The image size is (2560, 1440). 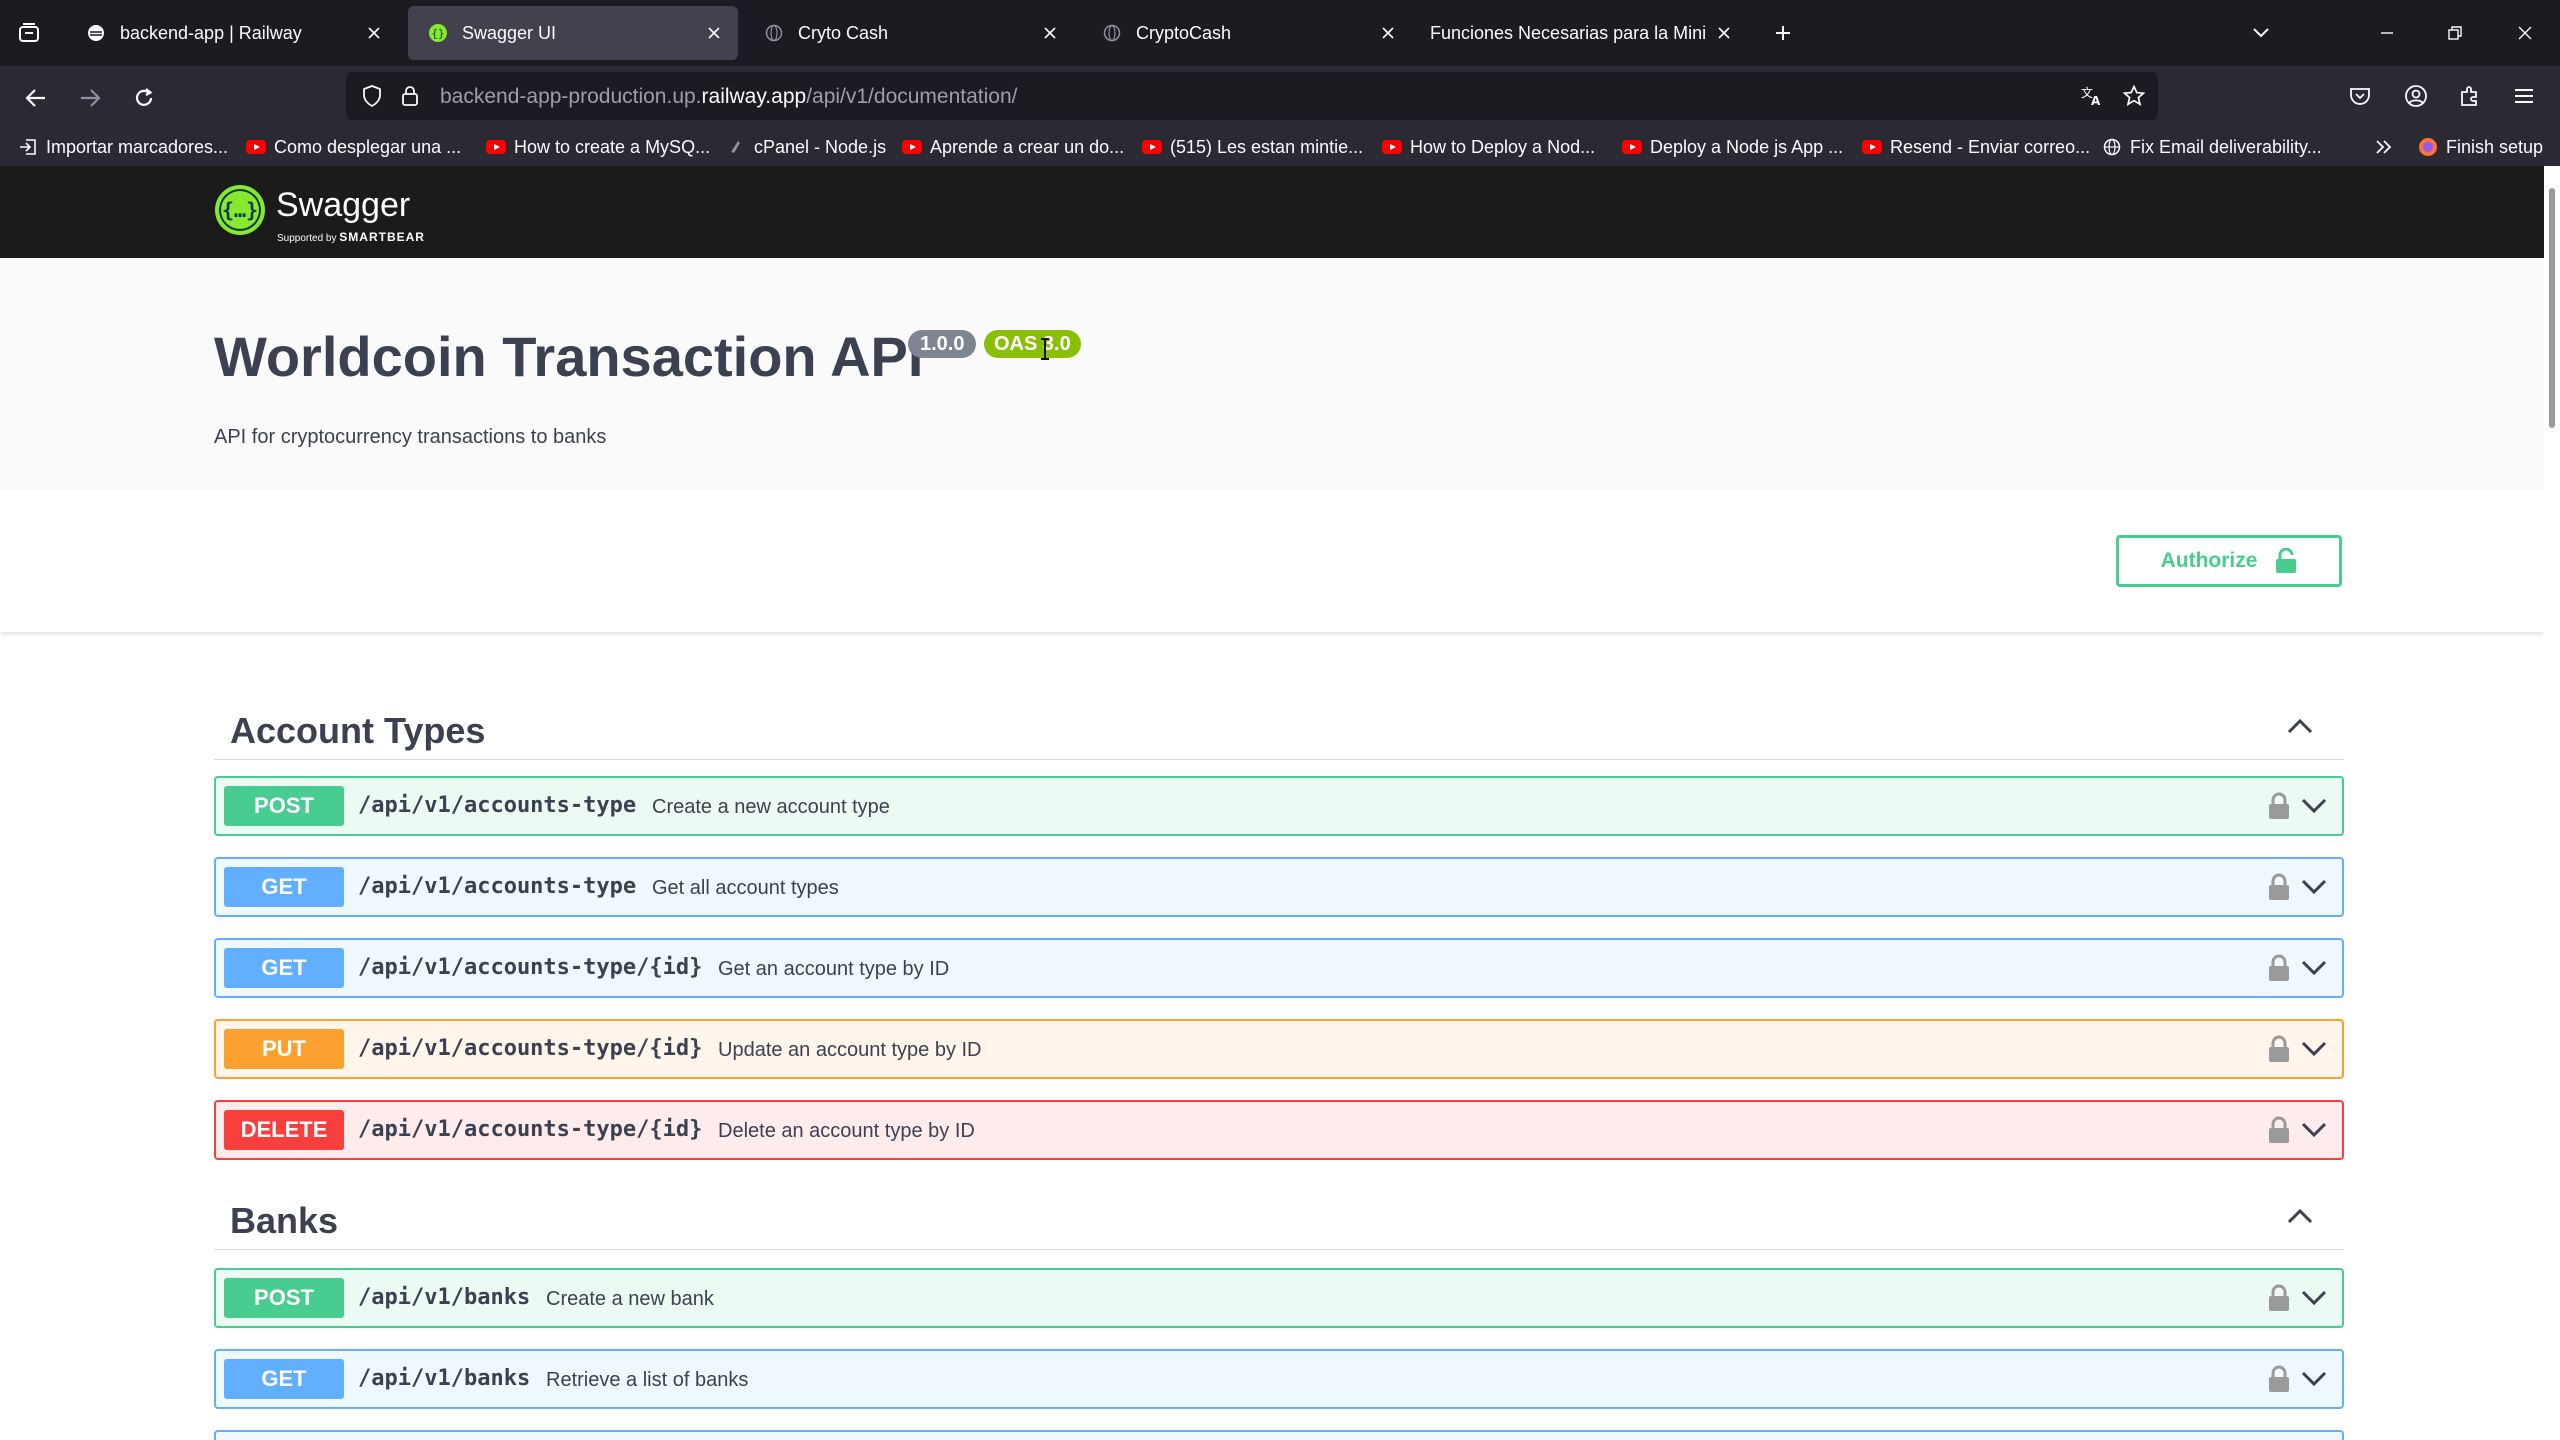 I want to click on section-header: Account Types, so click(x=1279, y=728).